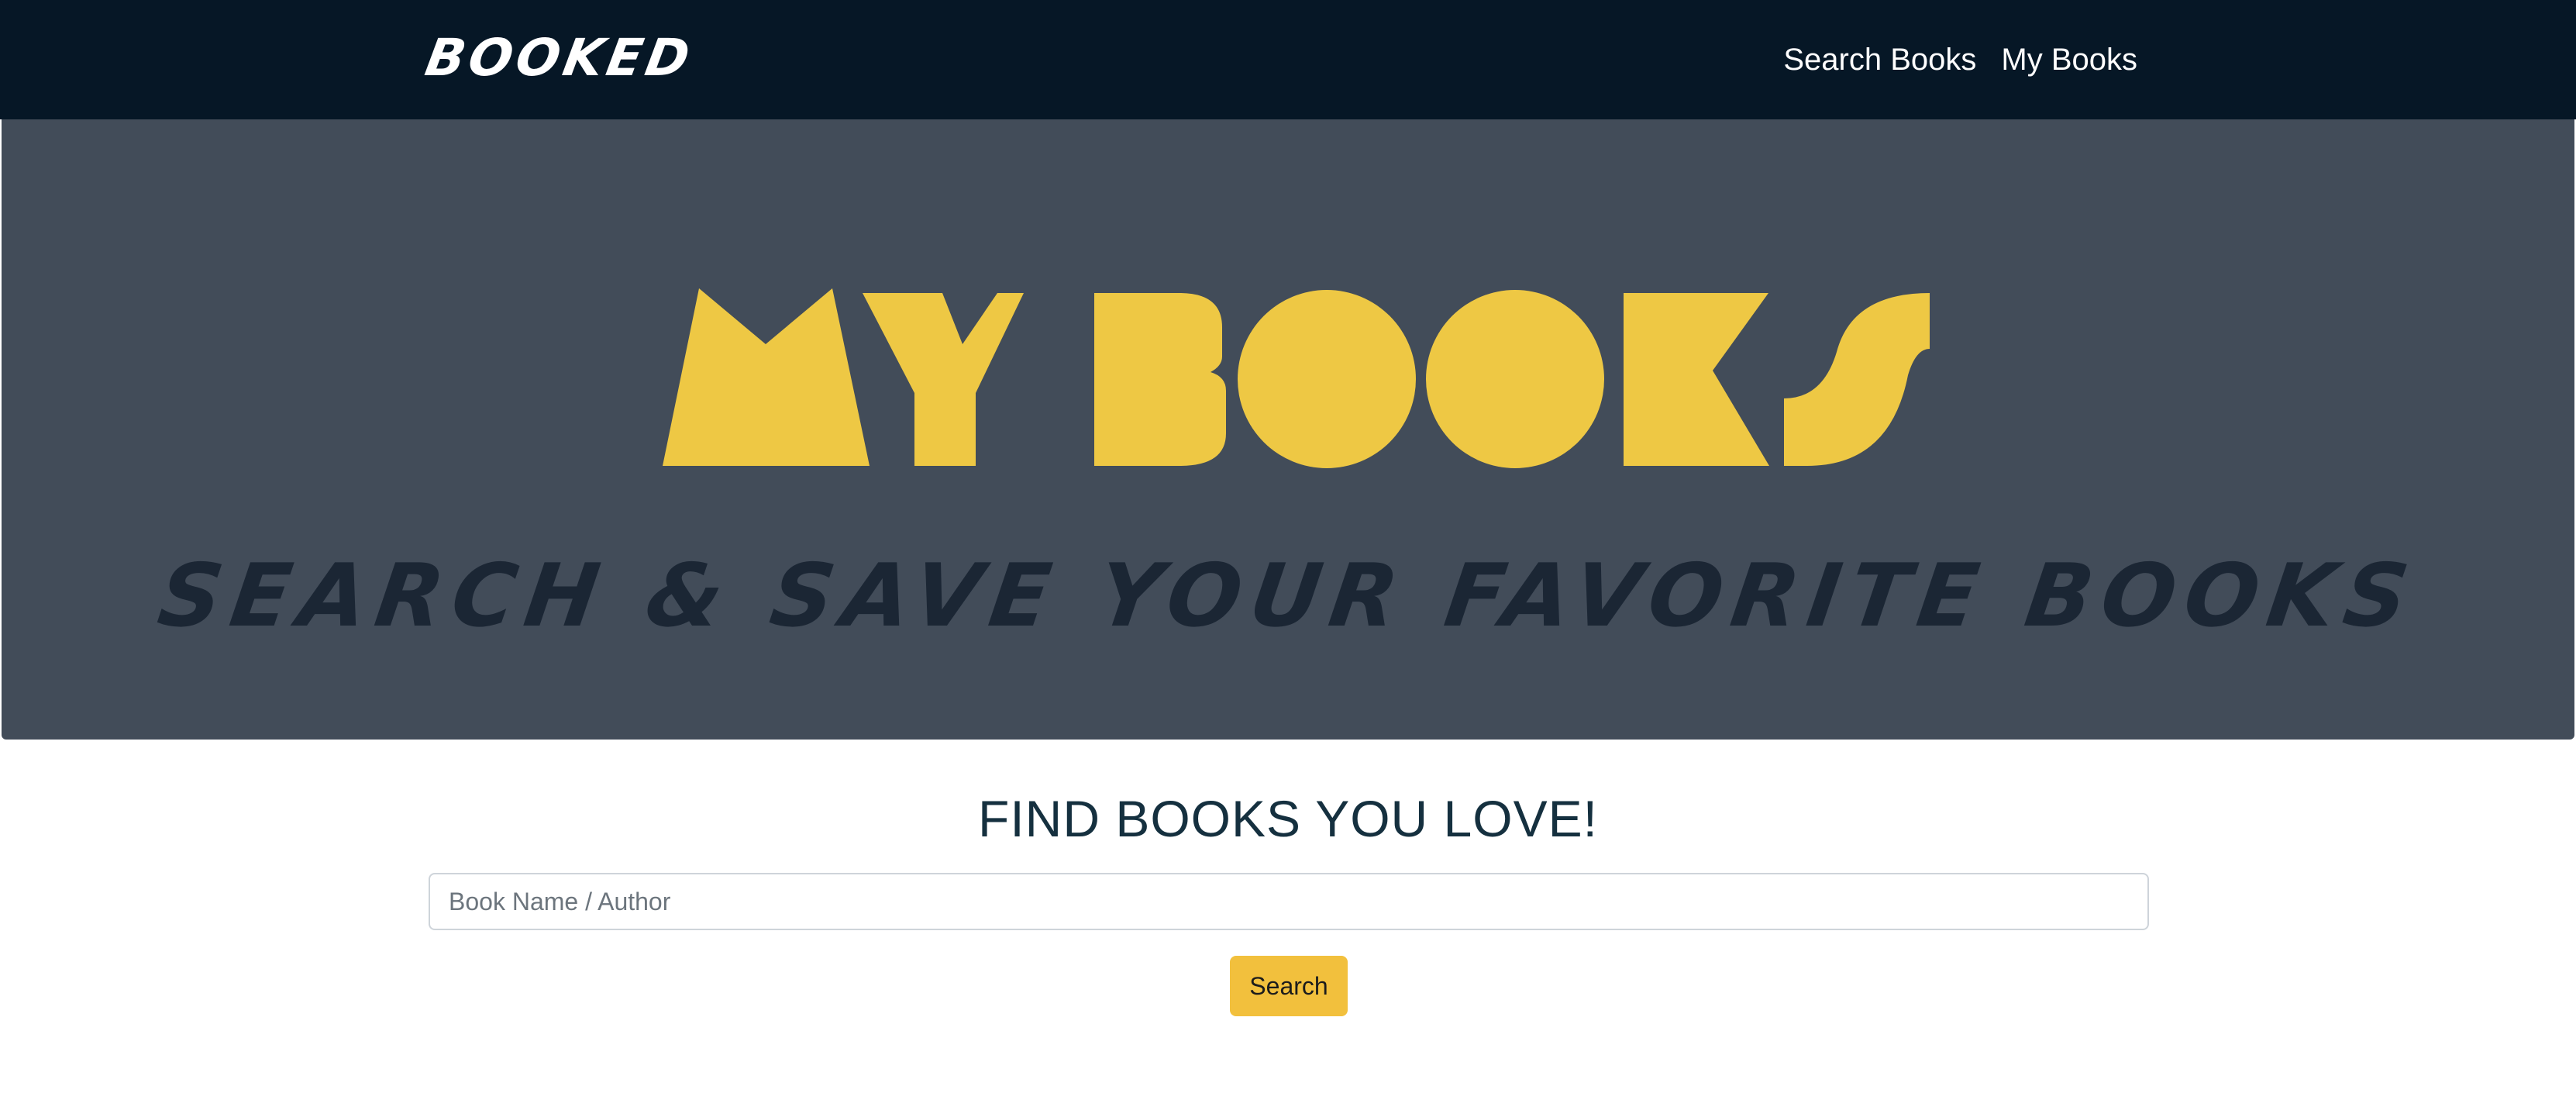 This screenshot has height=1093, width=2576. I want to click on nav-links: Search Books My Books, so click(1960, 60).